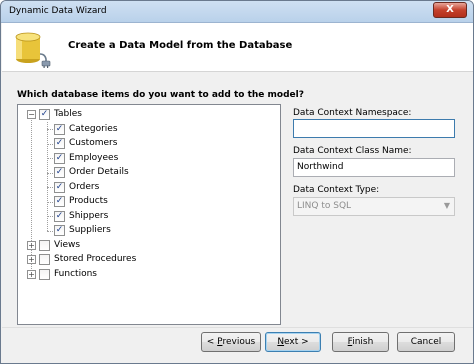 Image resolution: width=474 pixels, height=364 pixels. Describe the element at coordinates (374, 128) in the screenshot. I see `namespace-input` at that location.